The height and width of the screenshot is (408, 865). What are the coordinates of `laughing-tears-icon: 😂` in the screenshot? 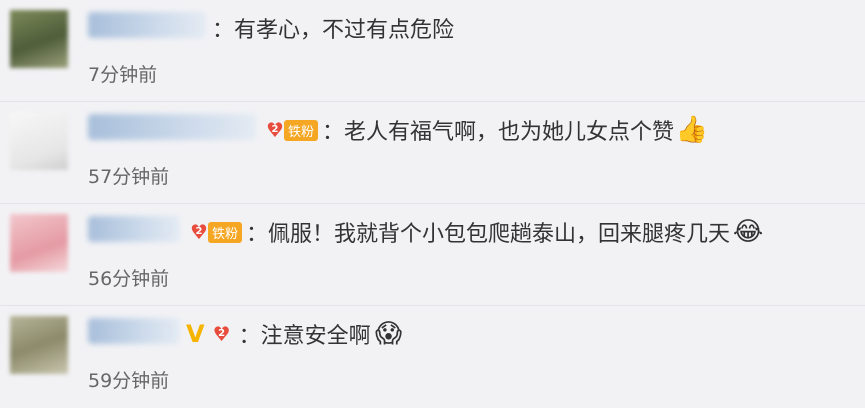 It's located at (748, 232).